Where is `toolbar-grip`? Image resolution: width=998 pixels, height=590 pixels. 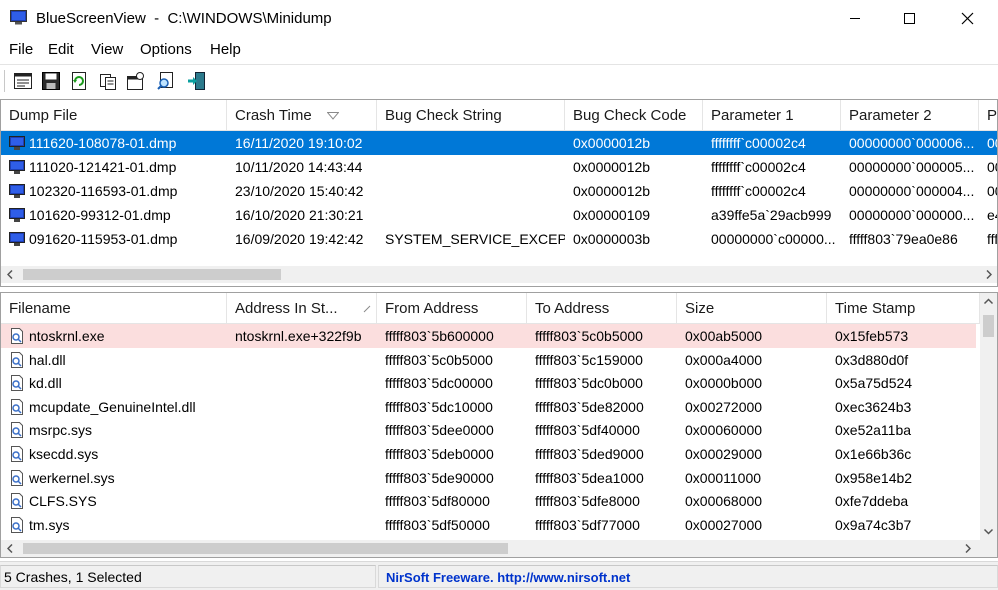 toolbar-grip is located at coordinates (5, 81).